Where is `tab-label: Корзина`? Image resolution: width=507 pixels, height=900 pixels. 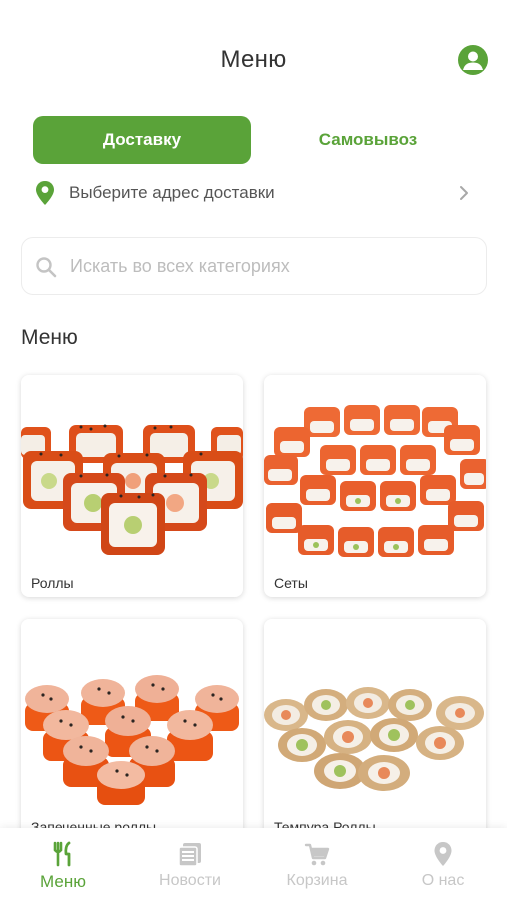 tab-label: Корзина is located at coordinates (317, 880).